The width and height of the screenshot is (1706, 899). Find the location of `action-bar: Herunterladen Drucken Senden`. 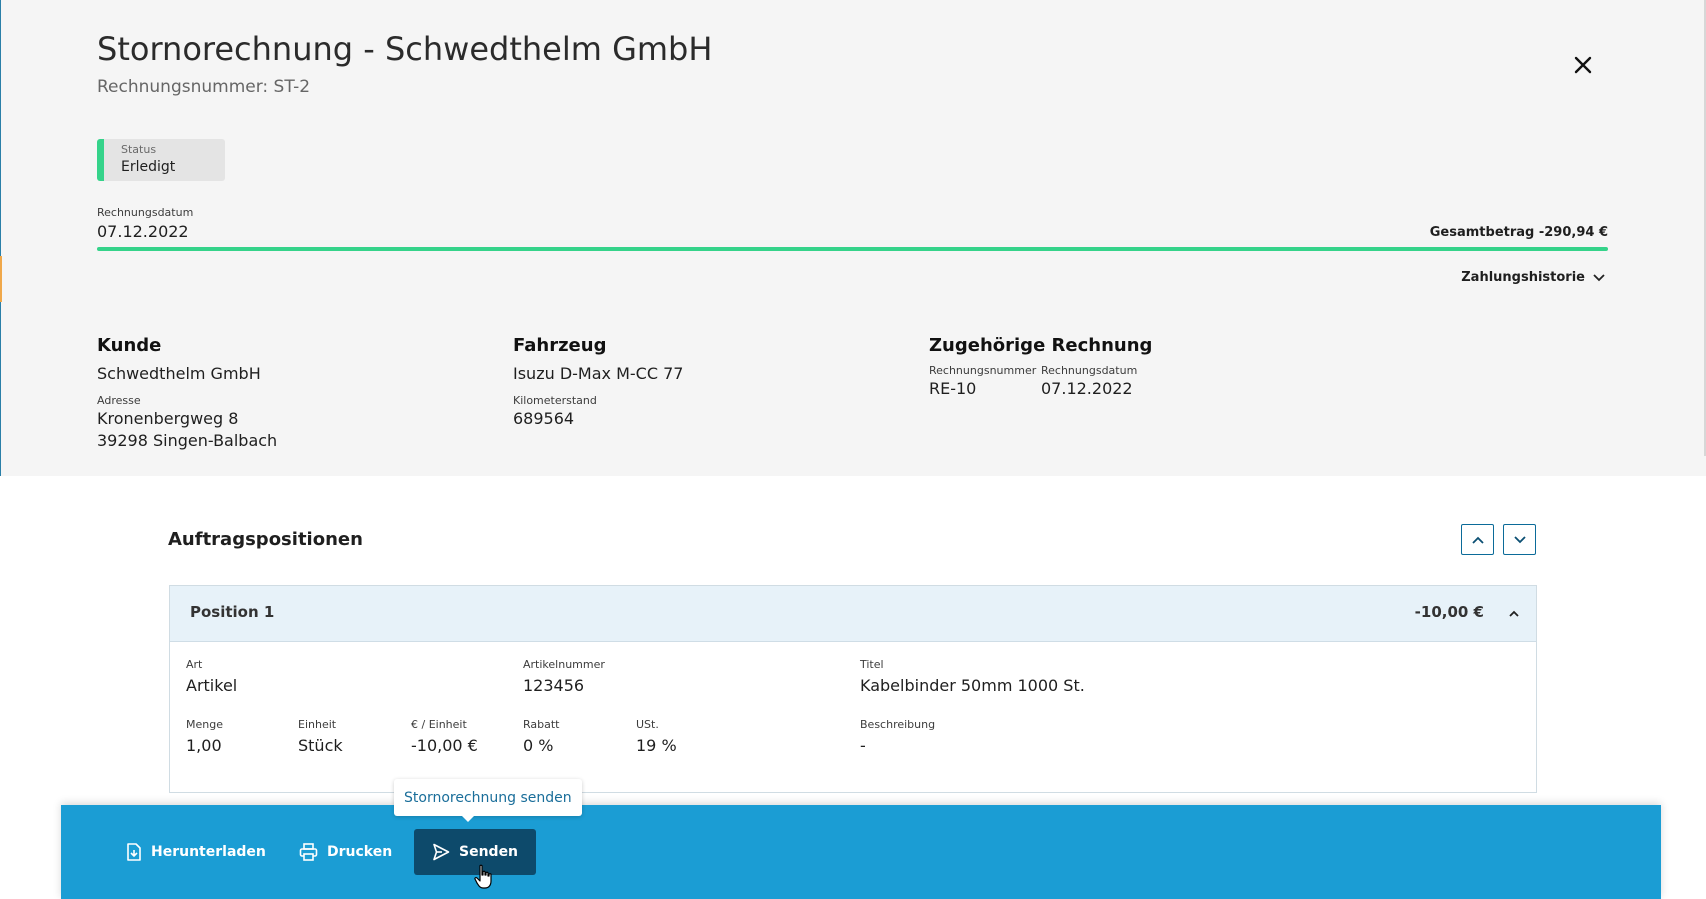

action-bar: Herunterladen Drucken Senden is located at coordinates (861, 852).